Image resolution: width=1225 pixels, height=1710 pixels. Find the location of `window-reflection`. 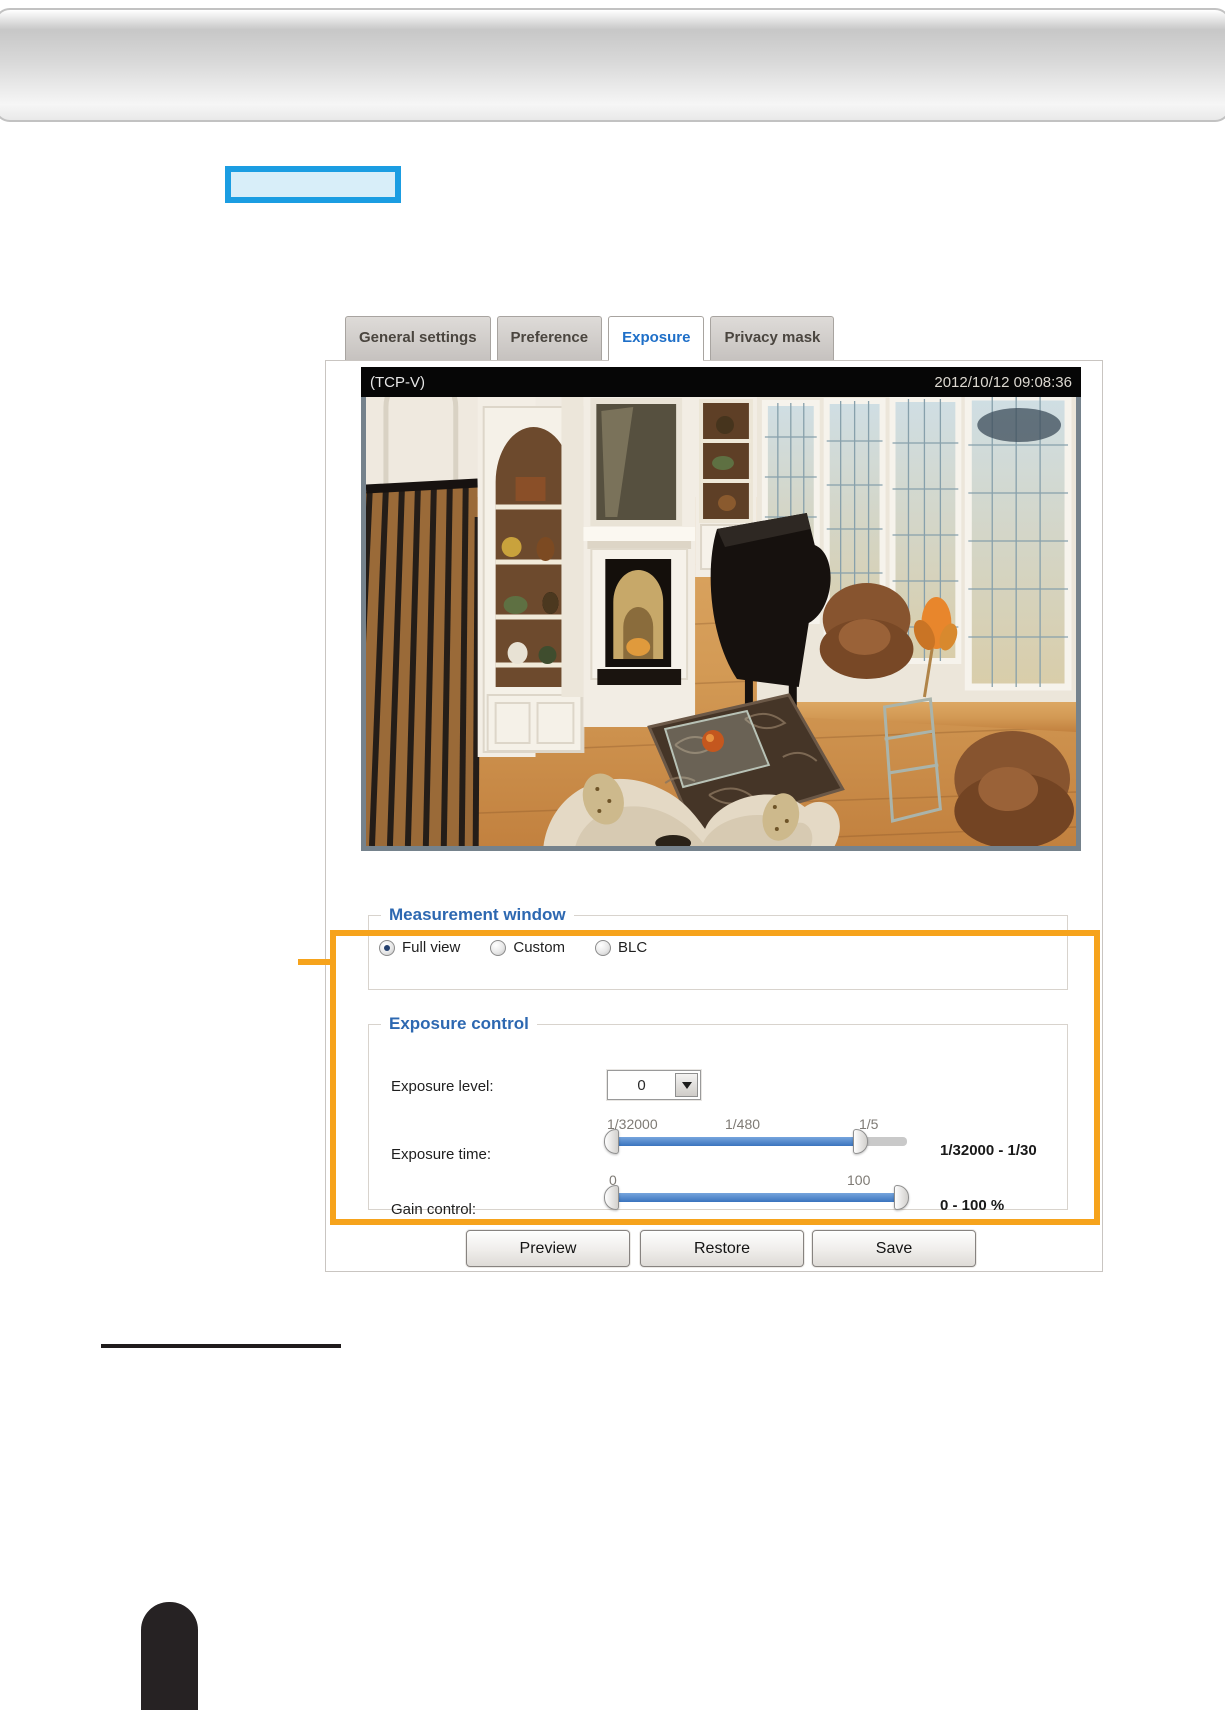

window-reflection is located at coordinates (1019, 425).